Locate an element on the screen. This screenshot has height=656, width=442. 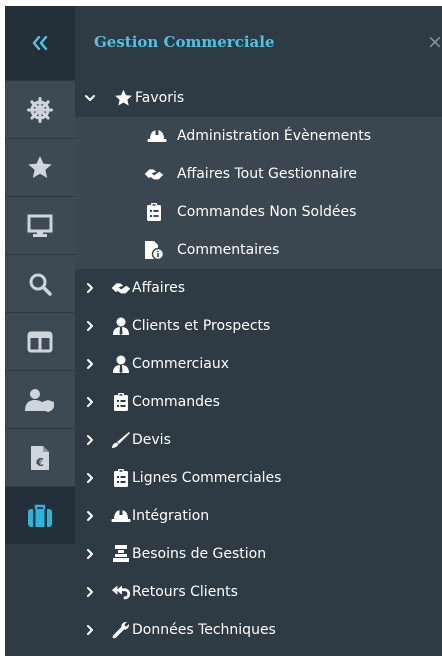
tree-item-label: Devis is located at coordinates (151, 440).